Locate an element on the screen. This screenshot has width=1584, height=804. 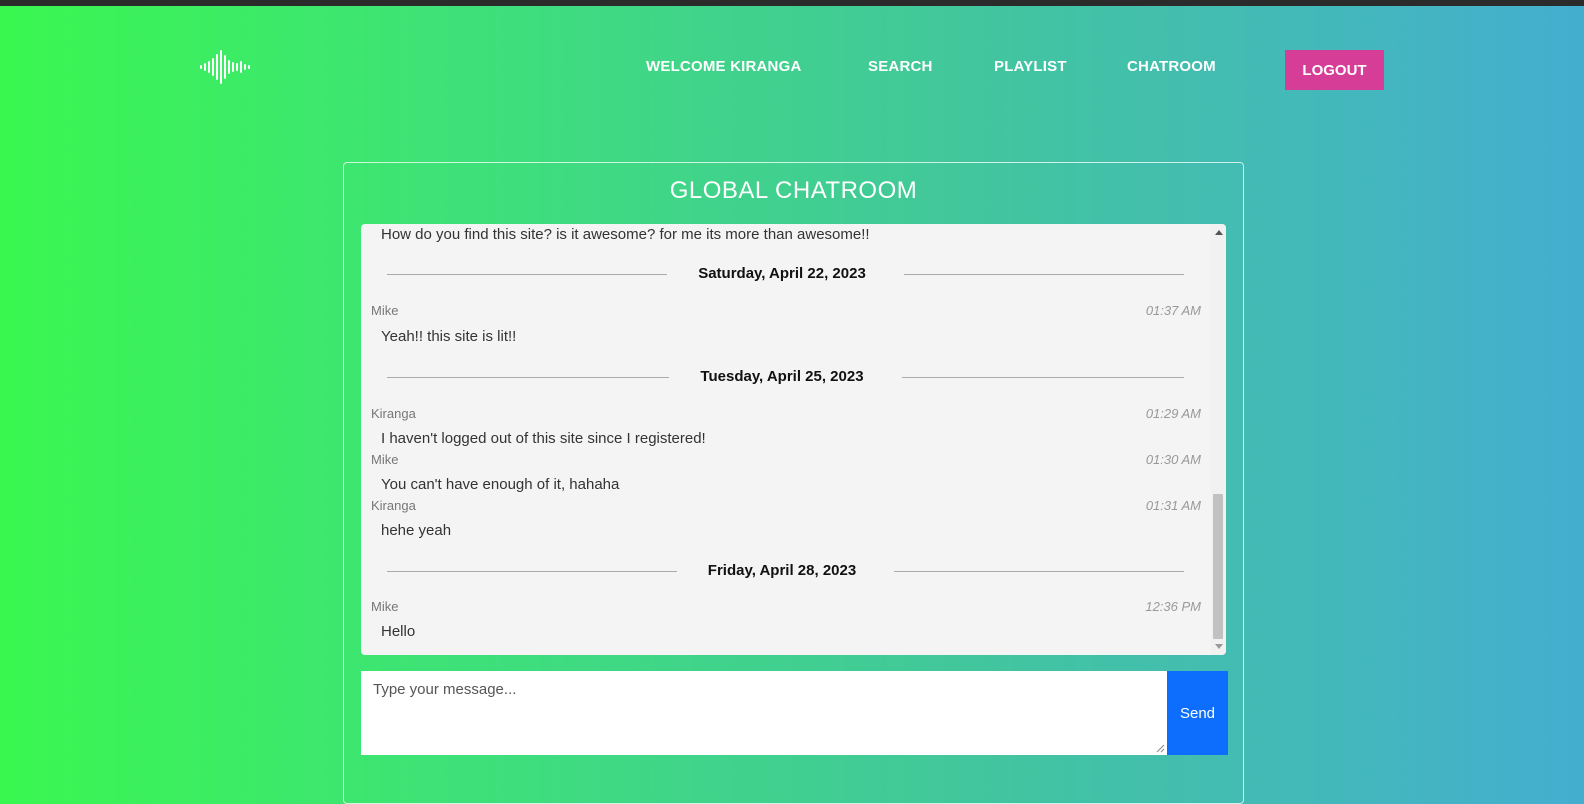
send-button: Send is located at coordinates (1197, 713).